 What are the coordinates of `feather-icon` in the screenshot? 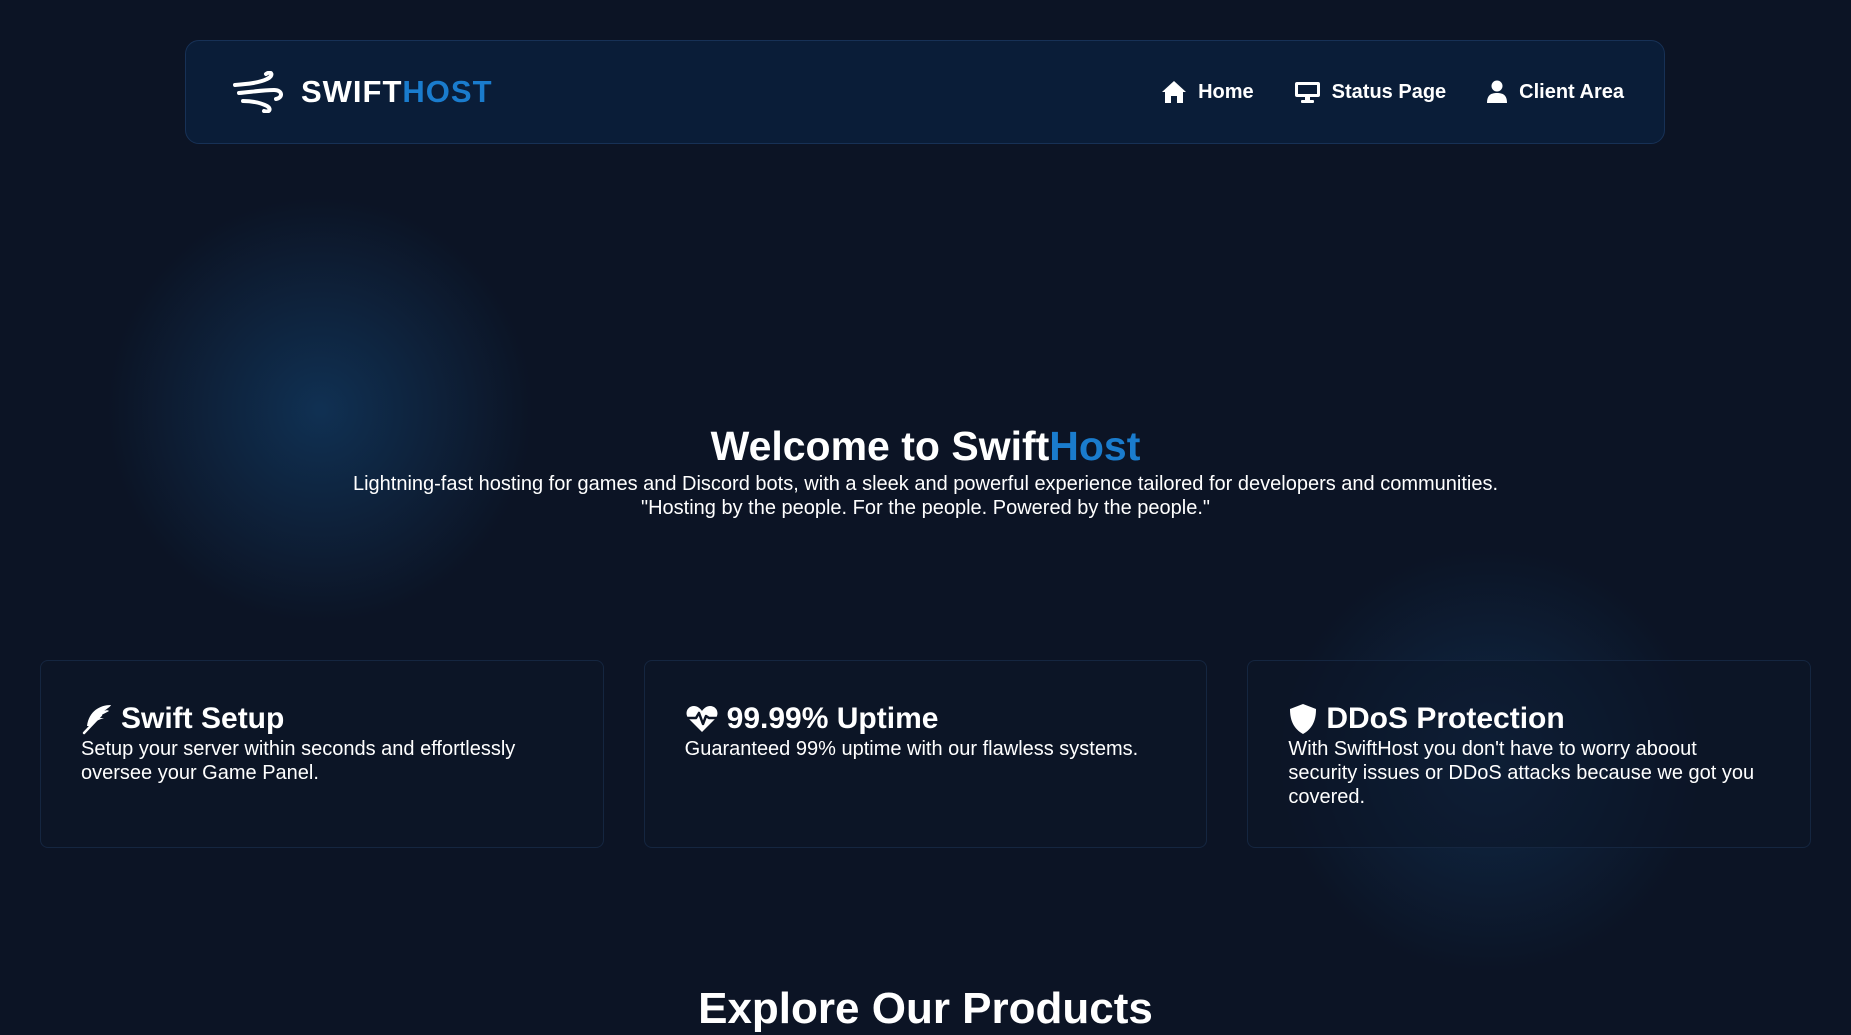 It's located at (97, 719).